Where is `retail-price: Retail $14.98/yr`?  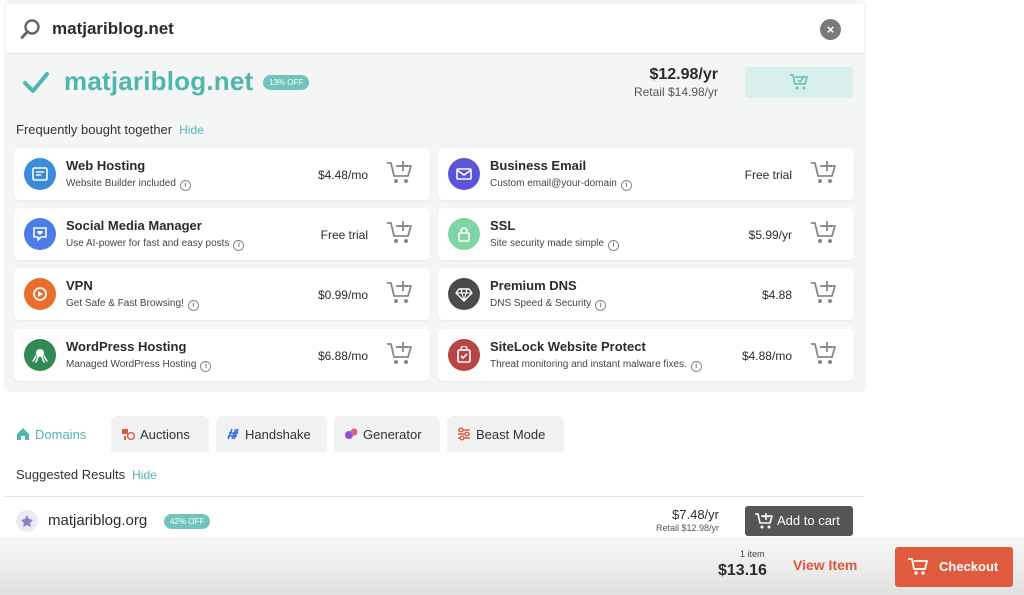 retail-price: Retail $14.98/yr is located at coordinates (675, 92).